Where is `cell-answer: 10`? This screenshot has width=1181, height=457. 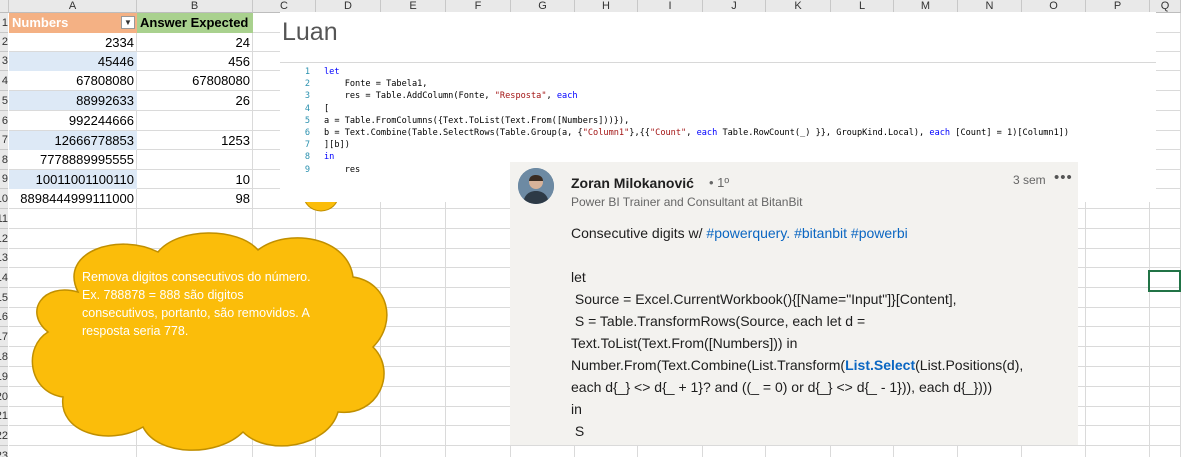 cell-answer: 10 is located at coordinates (195, 179).